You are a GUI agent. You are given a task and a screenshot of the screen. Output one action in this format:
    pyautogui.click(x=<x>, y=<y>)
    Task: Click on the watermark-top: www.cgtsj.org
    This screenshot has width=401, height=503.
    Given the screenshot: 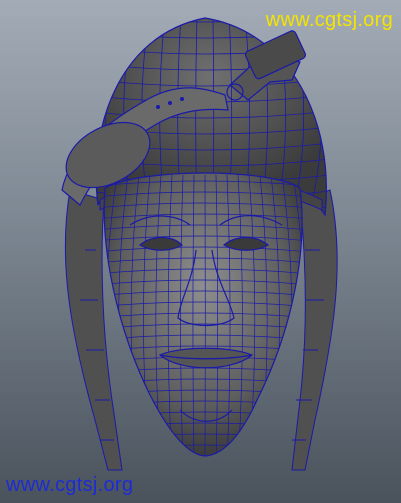 What is the action you would take?
    pyautogui.click(x=329, y=20)
    